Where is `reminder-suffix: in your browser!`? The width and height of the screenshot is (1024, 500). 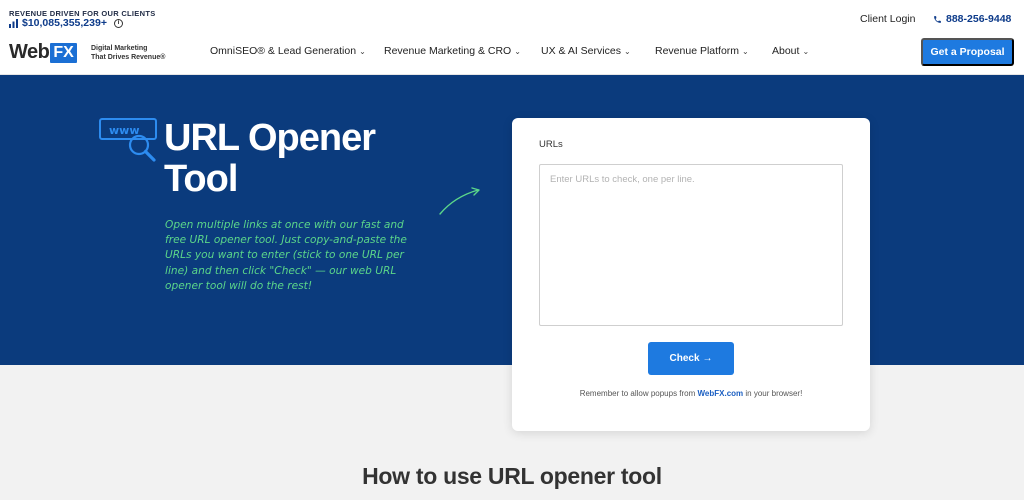
reminder-suffix: in your browser! is located at coordinates (773, 393).